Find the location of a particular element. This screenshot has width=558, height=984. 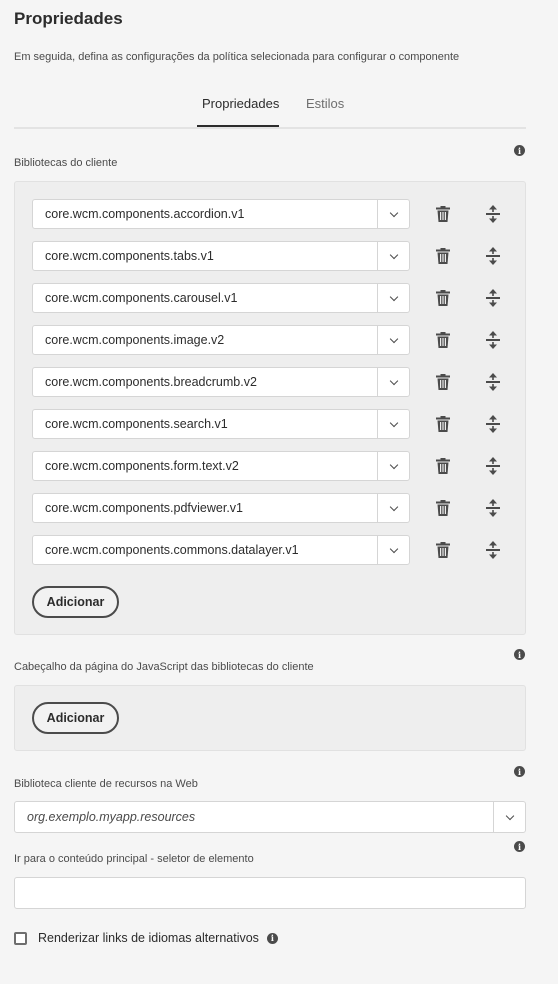

client-library-row: core.wcm.components.accordion.v1 is located at coordinates (267, 214).